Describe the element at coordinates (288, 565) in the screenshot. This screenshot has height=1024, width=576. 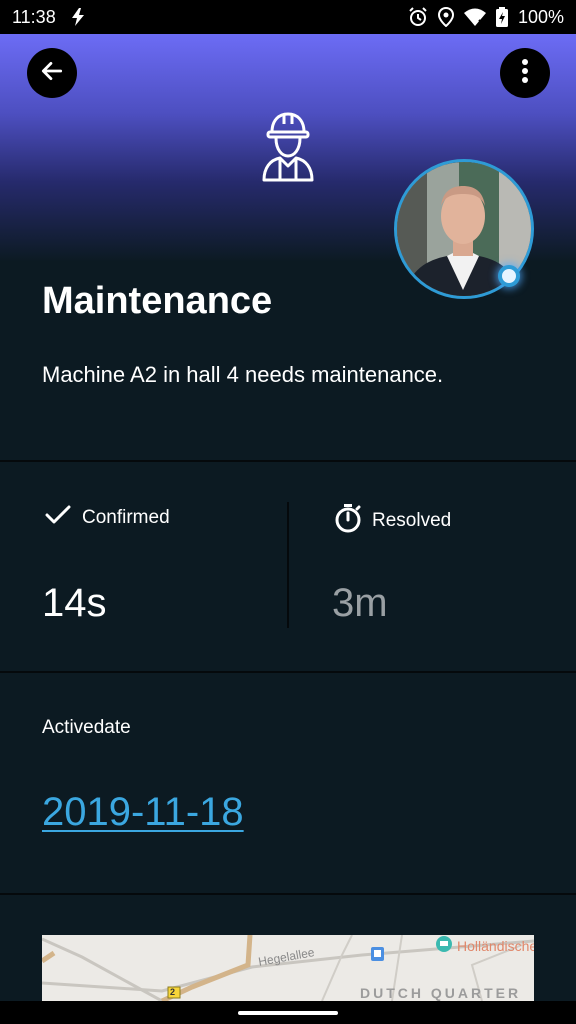
I see `vertical-divider` at that location.